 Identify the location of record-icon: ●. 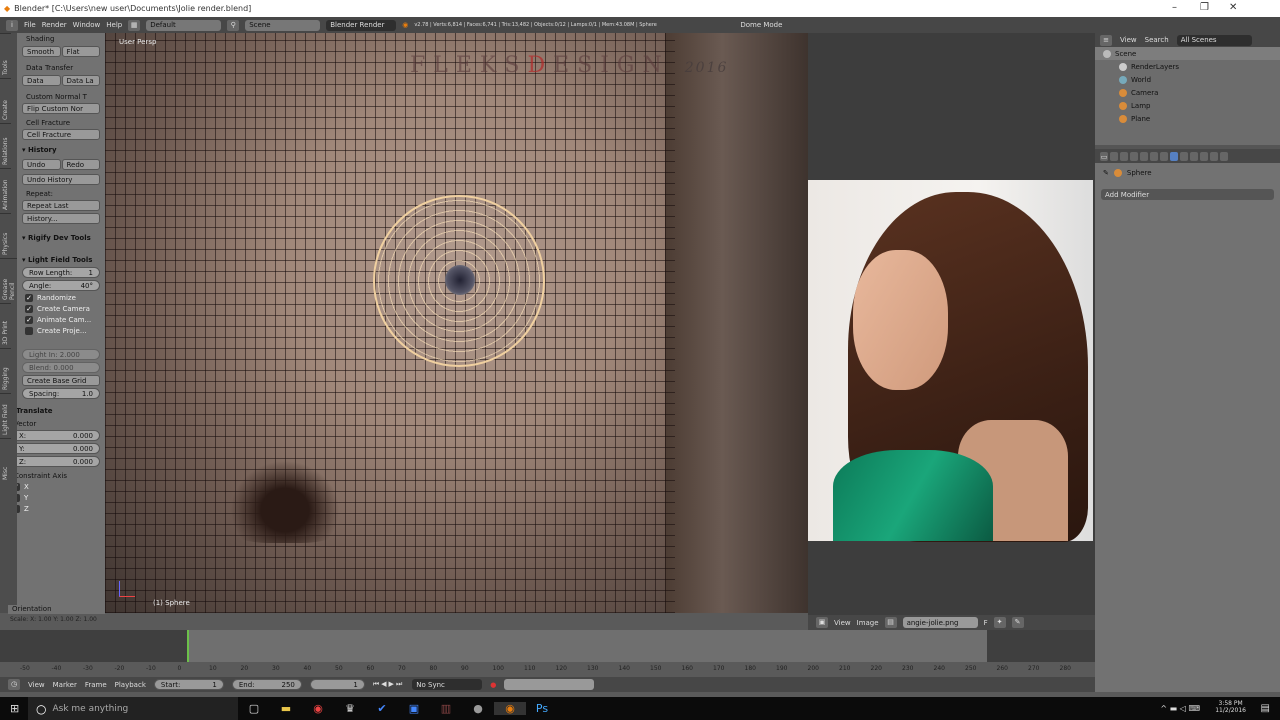
(493, 685).